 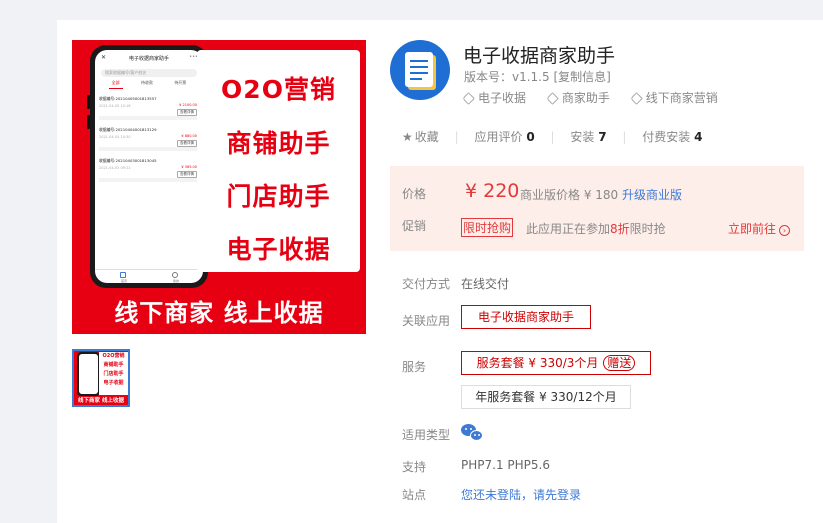 What do you see at coordinates (552, 137) in the screenshot?
I see `app-stats: ★ 收藏 | 应用评价 0 | 安装 7 | 付费安装 4` at bounding box center [552, 137].